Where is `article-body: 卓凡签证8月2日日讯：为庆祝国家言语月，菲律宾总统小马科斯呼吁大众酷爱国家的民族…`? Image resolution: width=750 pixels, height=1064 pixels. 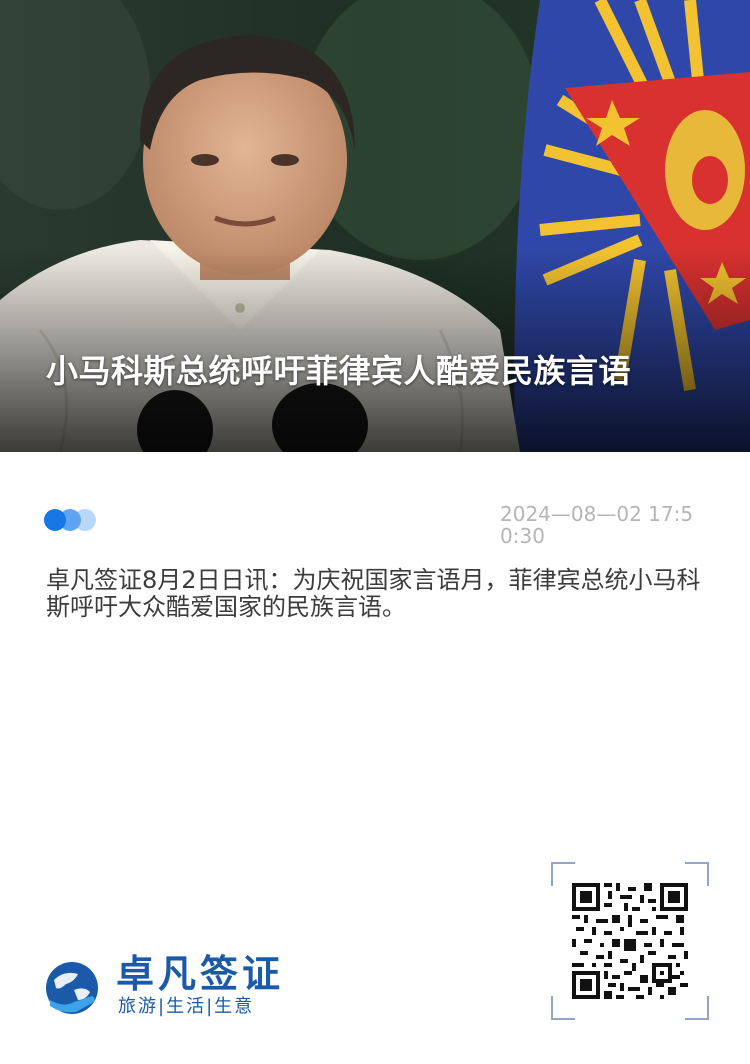 article-body: 卓凡签证8月2日日讯：为庆祝国家言语月，菲律宾总统小马科斯呼吁大众酷爱国家的民族… is located at coordinates (373, 593).